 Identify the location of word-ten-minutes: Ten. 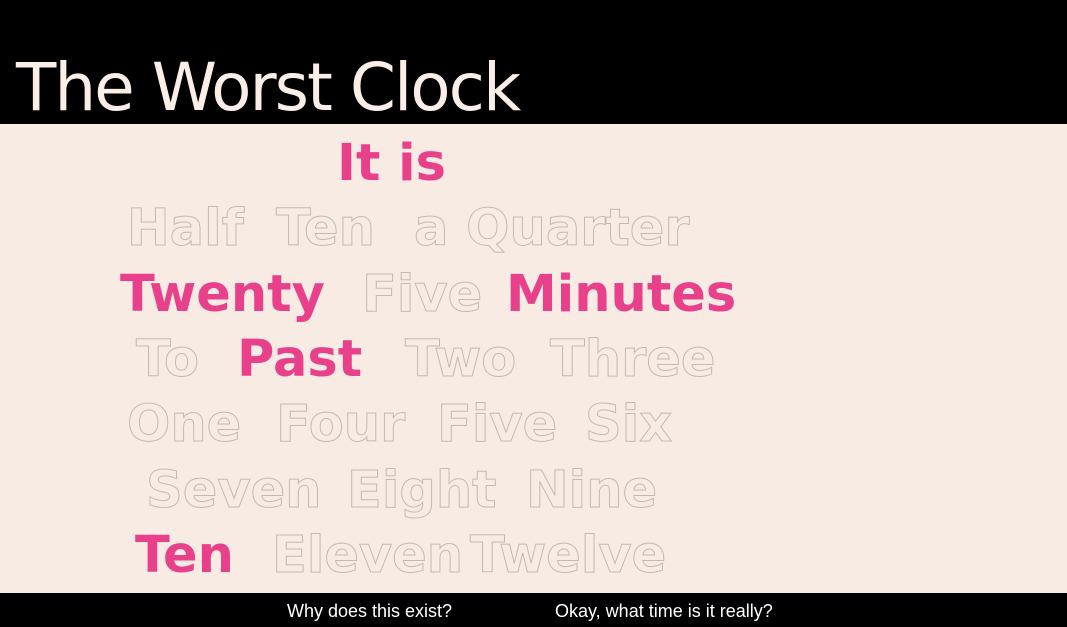
(326, 229).